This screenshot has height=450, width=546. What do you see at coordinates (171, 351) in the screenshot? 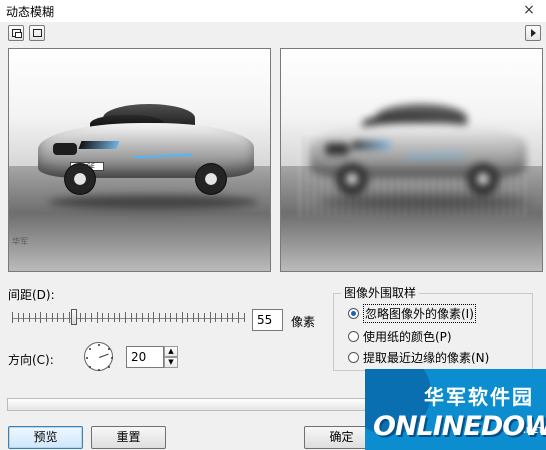
I see `direction-spin-up-icon: ▲` at bounding box center [171, 351].